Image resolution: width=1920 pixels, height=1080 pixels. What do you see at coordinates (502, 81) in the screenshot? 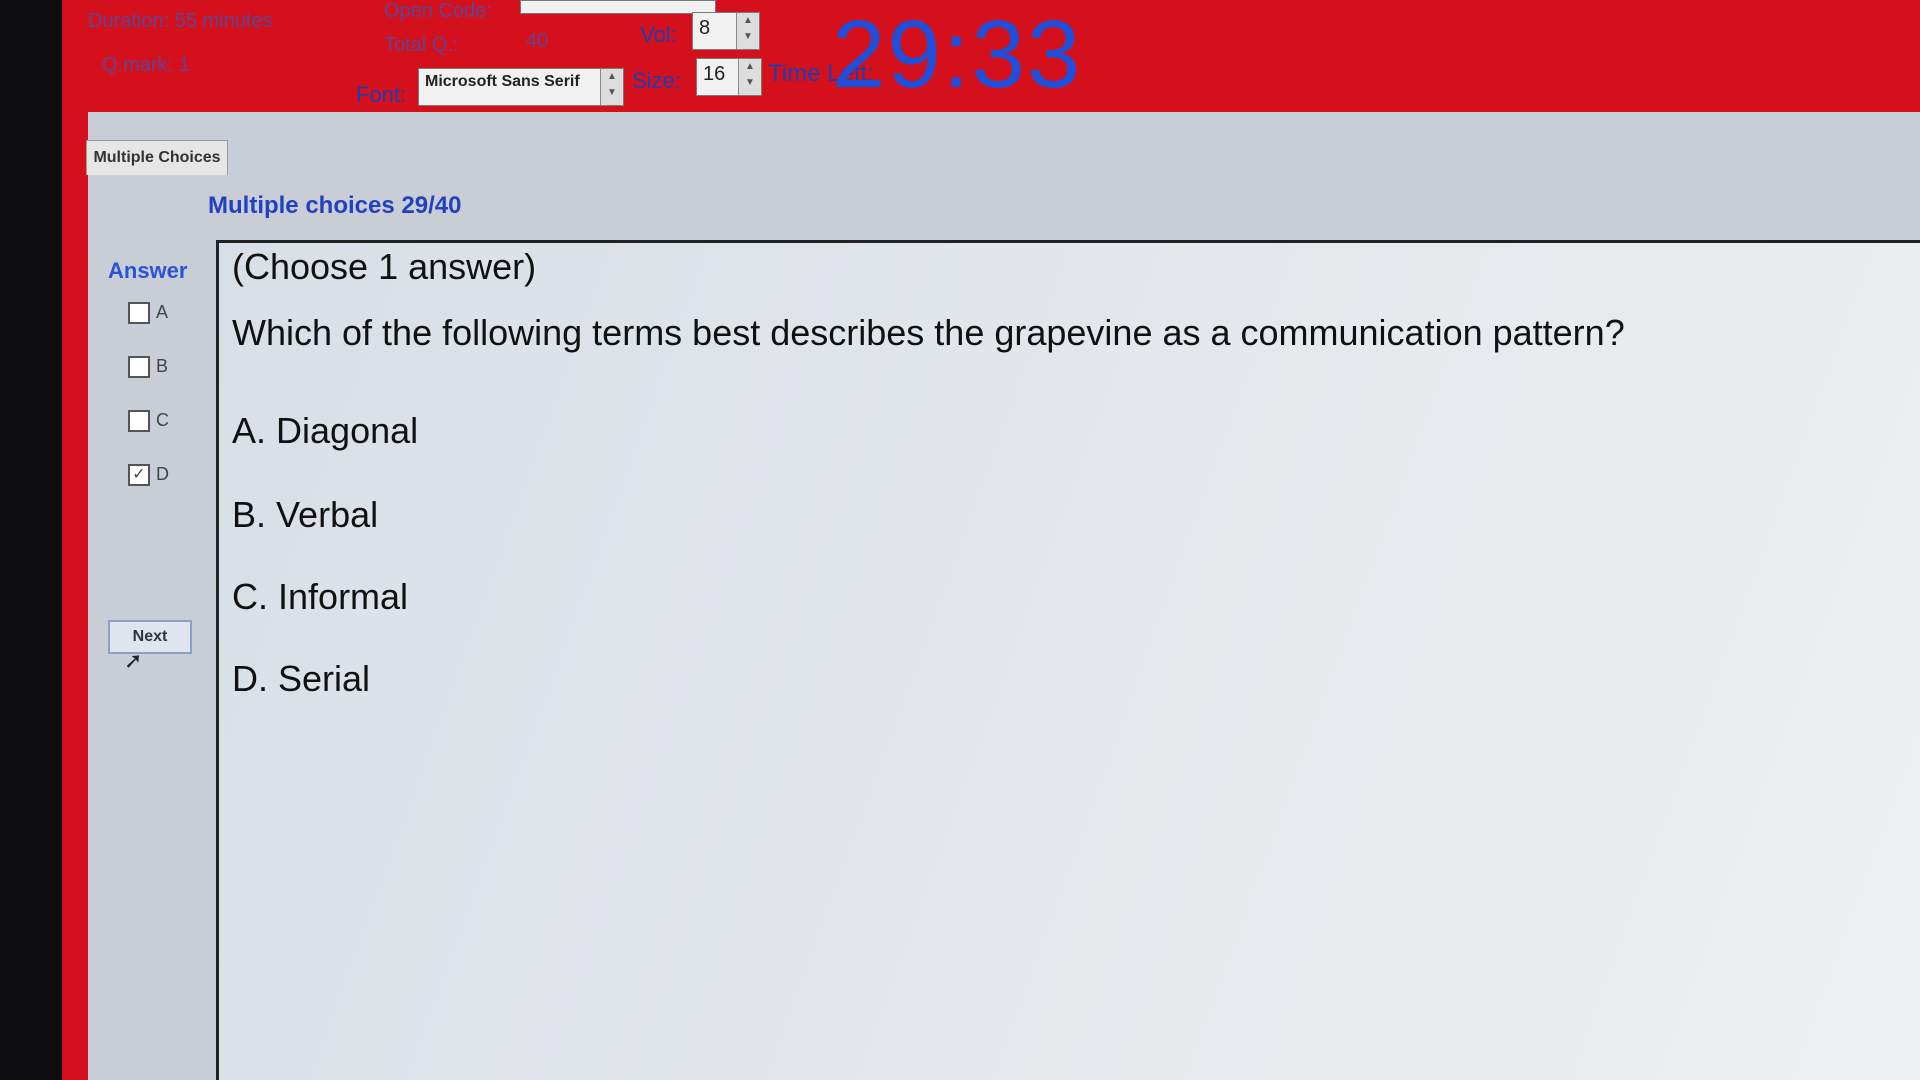
I see `font-value: Microsoft Sans Serif` at bounding box center [502, 81].